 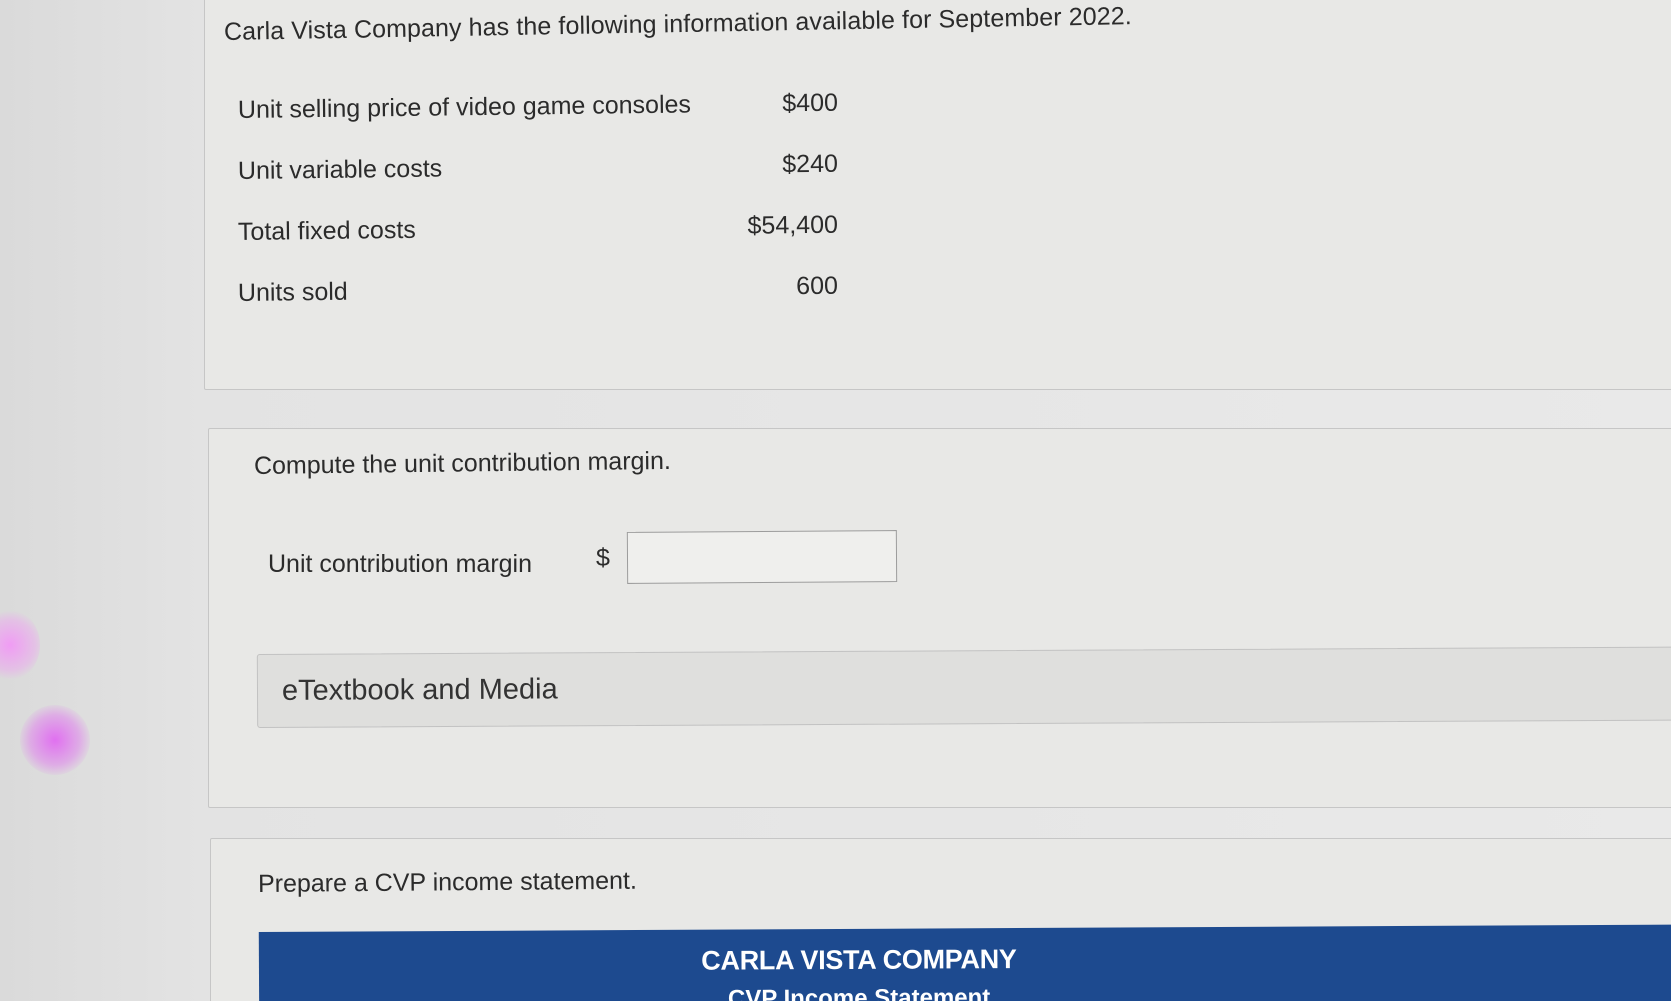 I want to click on info-value: 600, so click(x=817, y=286).